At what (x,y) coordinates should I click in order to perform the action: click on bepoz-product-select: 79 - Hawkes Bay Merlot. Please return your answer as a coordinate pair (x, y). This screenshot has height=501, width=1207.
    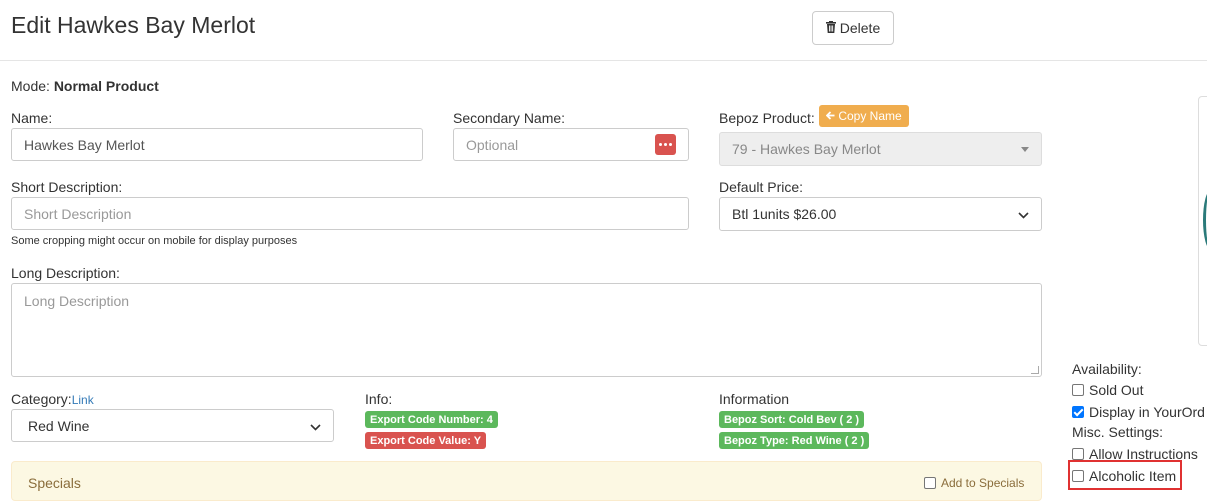
    Looking at the image, I should click on (880, 149).